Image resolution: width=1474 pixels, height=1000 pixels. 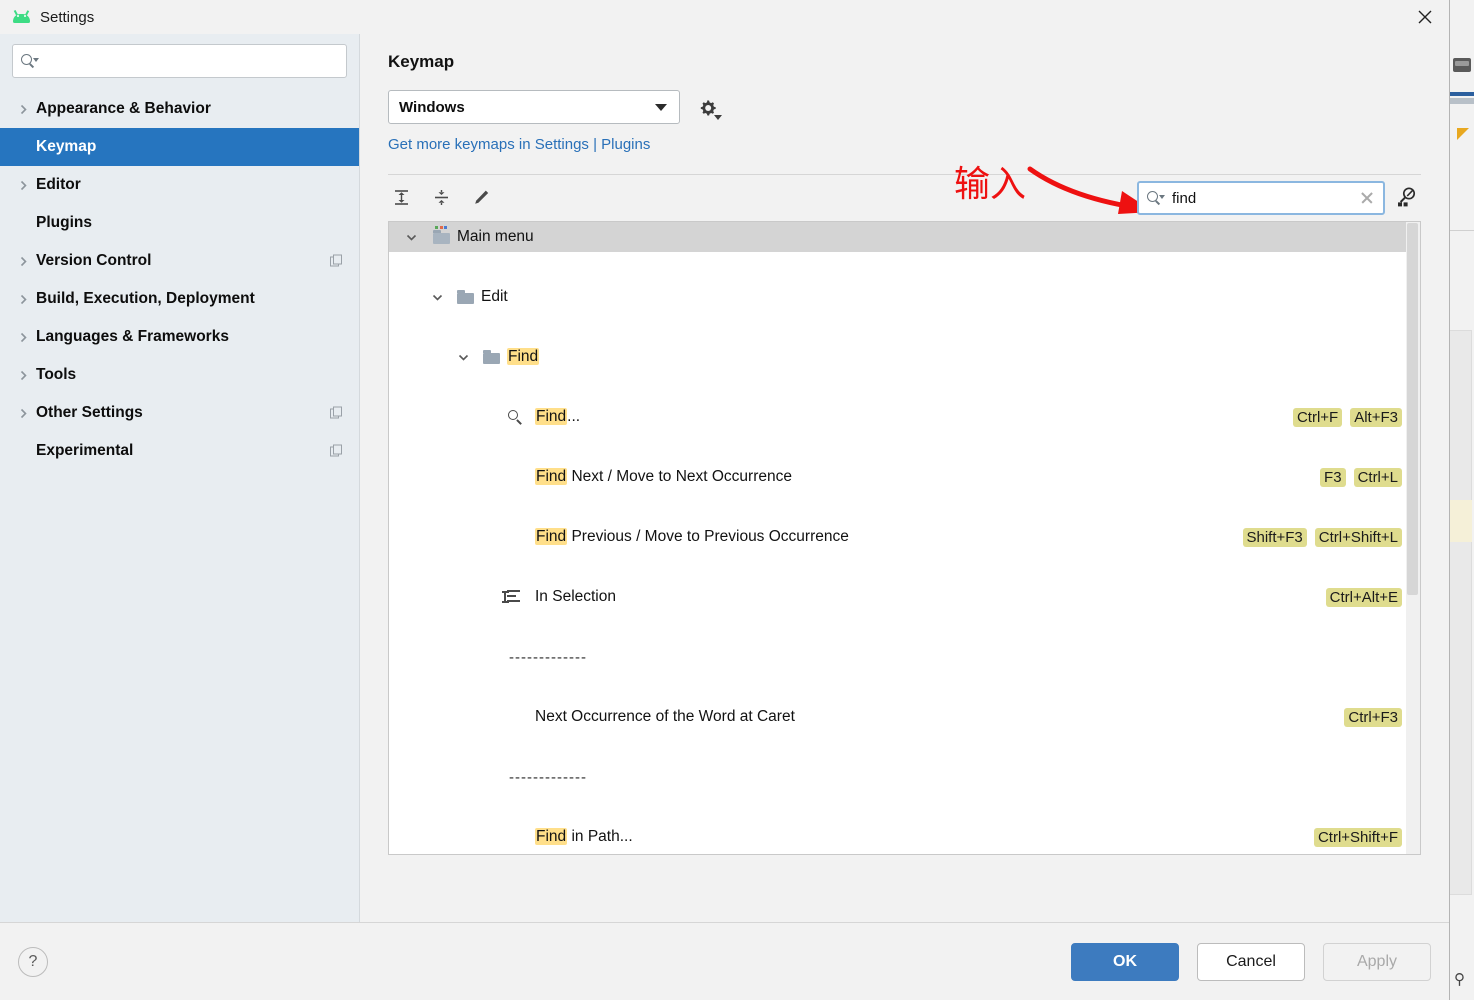 What do you see at coordinates (904, 837) in the screenshot?
I see `table-row: Find in Path... Ctrl+Shift+F` at bounding box center [904, 837].